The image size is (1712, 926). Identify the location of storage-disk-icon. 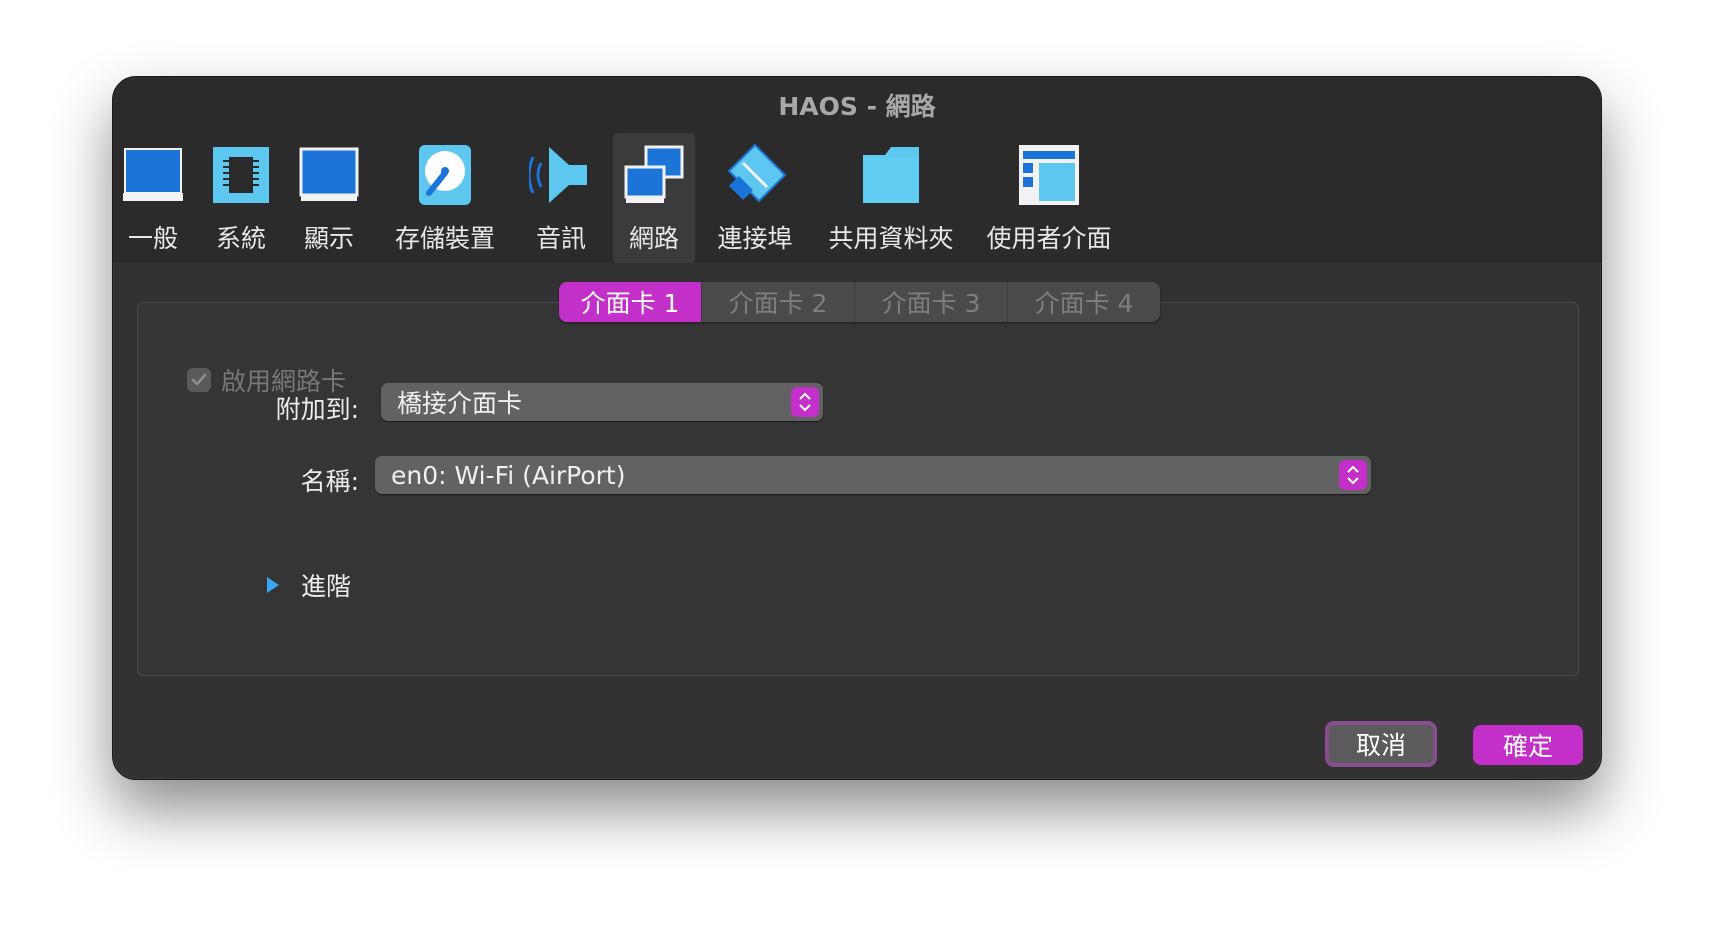
(445, 175).